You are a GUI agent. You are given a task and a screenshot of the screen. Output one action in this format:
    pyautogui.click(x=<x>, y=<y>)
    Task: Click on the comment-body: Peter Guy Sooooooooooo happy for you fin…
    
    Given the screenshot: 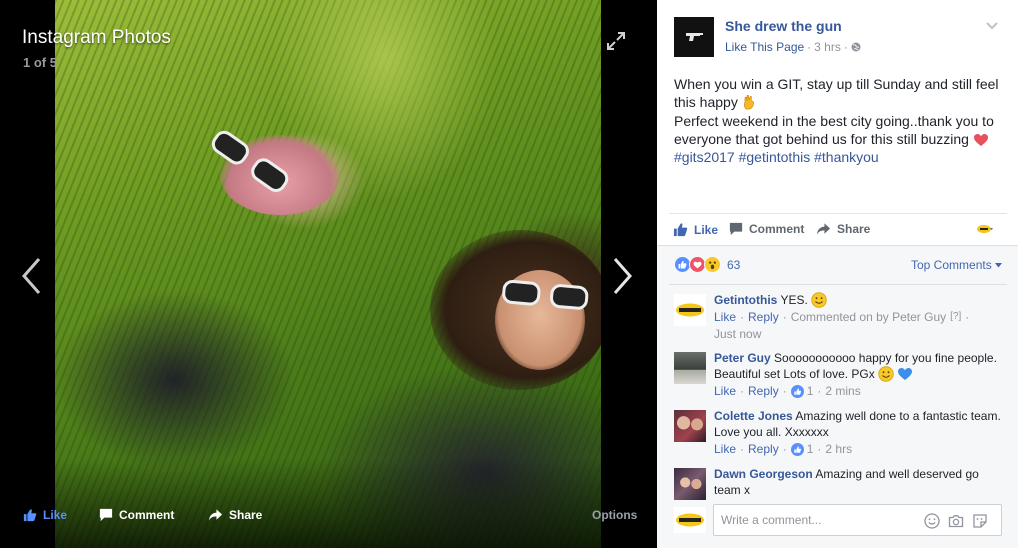 What is the action you would take?
    pyautogui.click(x=859, y=374)
    